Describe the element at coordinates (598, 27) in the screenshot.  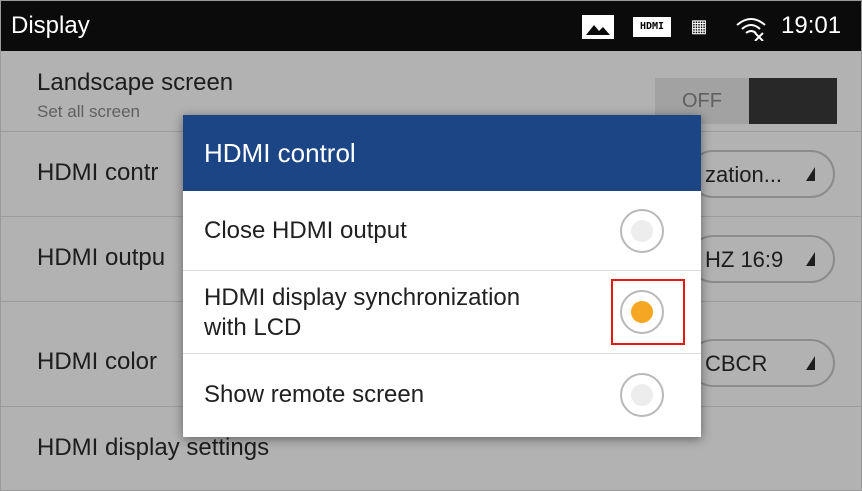
I see `image-icon` at that location.